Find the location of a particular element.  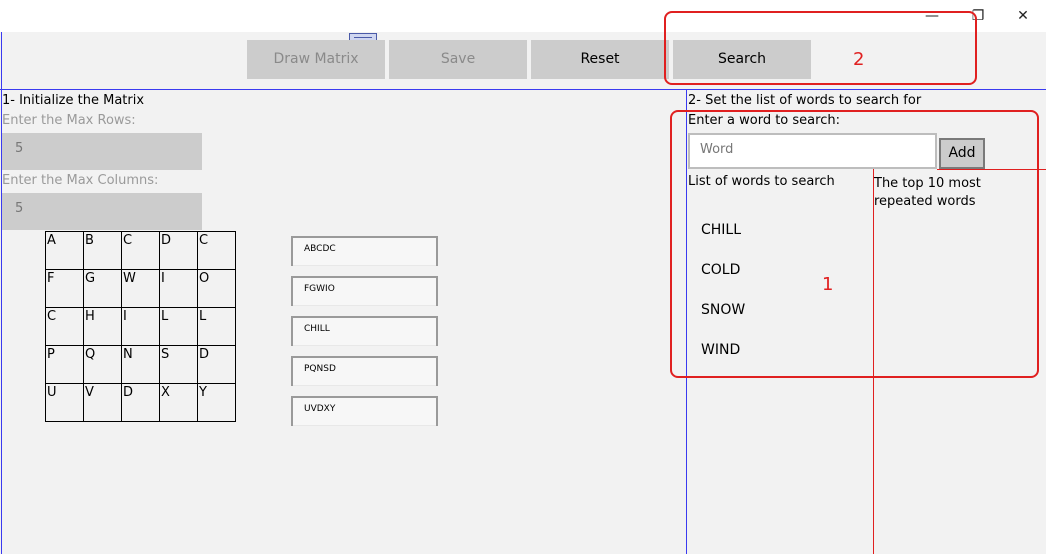

matrix-cell: O is located at coordinates (216, 288).